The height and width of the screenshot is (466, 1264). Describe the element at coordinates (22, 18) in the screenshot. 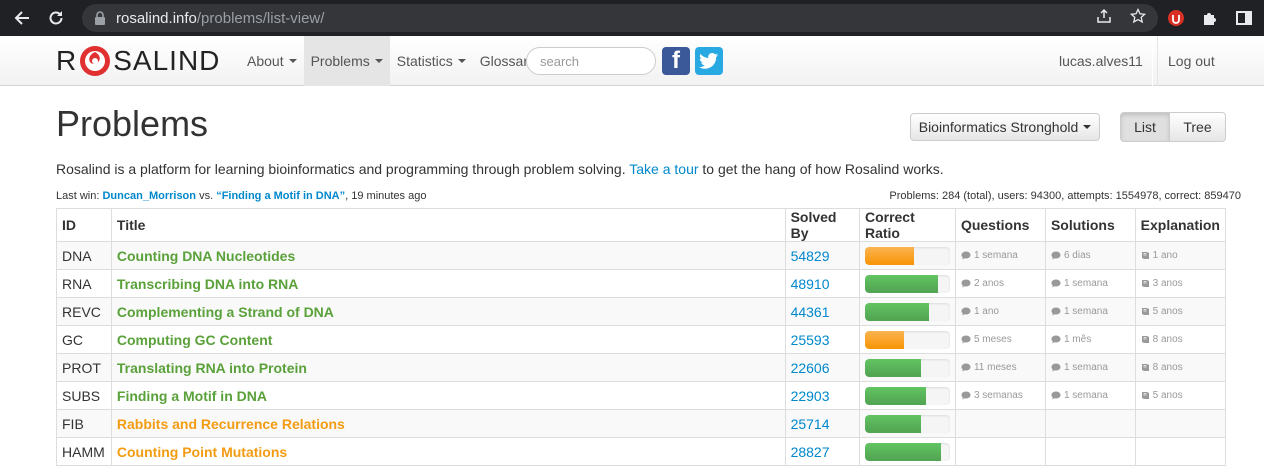

I see `back-arrow-icon` at that location.